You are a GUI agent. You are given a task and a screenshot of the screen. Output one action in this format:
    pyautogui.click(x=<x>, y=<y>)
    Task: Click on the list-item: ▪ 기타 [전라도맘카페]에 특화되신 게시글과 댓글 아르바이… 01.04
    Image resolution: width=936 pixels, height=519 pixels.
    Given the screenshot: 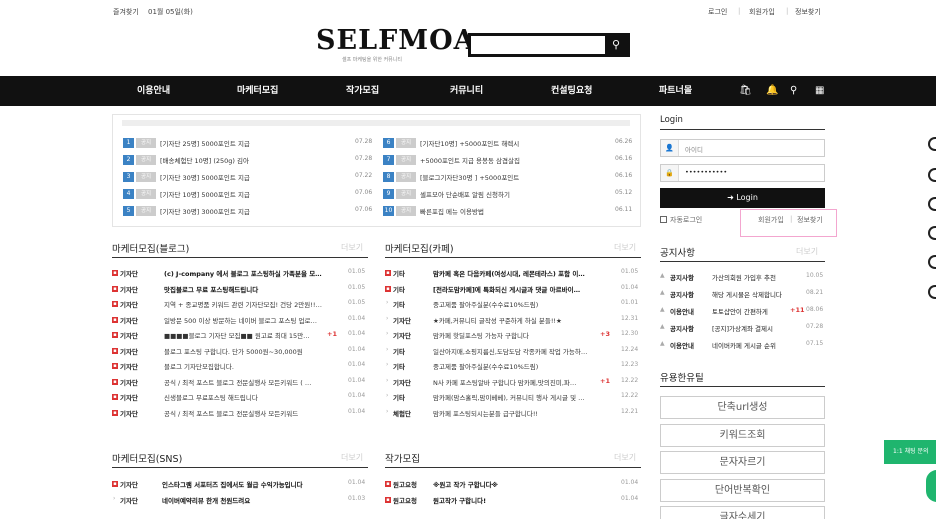 What is the action you would take?
    pyautogui.click(x=513, y=289)
    